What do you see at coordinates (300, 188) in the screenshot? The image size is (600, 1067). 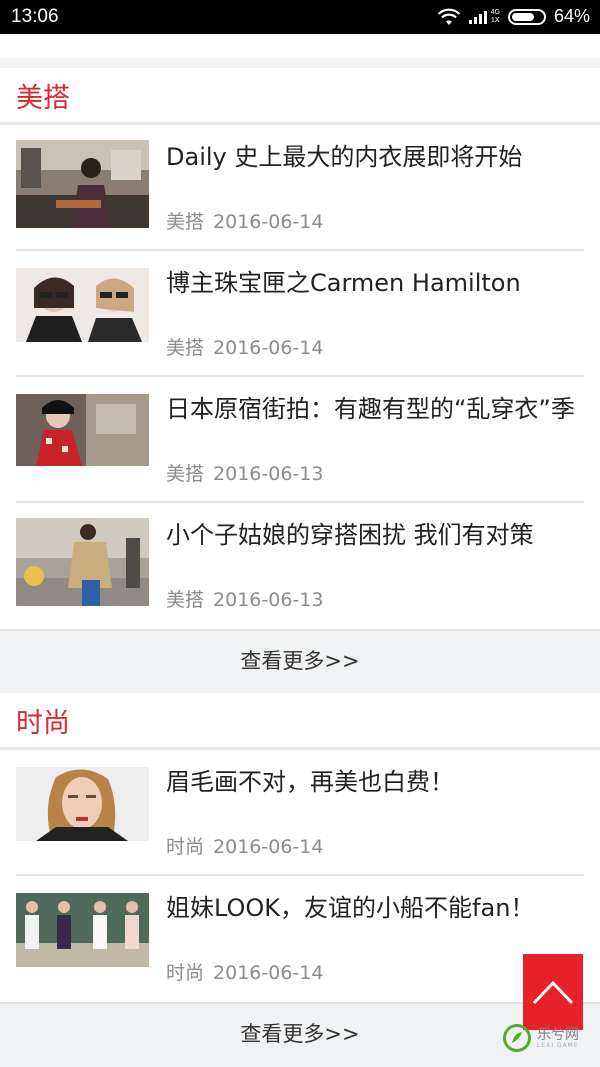 I see `article-item: Daily 史上最大的内衣展即将开始 美搭 2016-06-14` at bounding box center [300, 188].